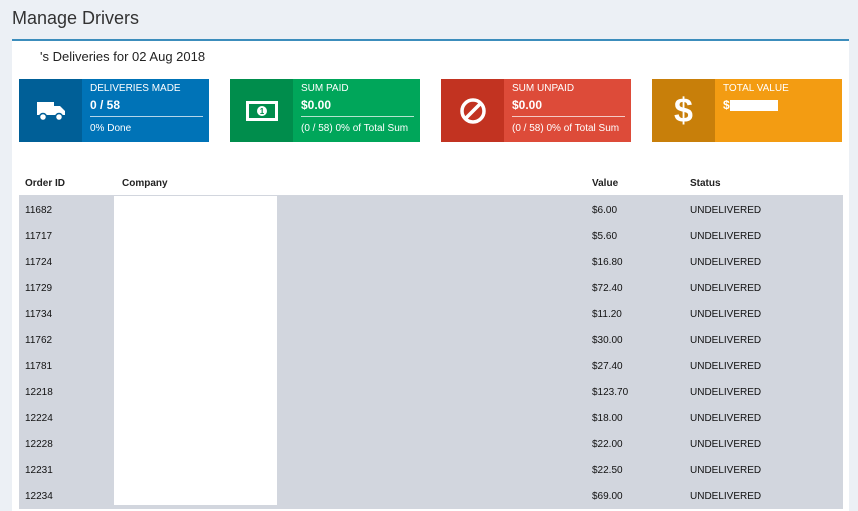 This screenshot has width=858, height=511. I want to click on value-cell: $6.00, so click(635, 209).